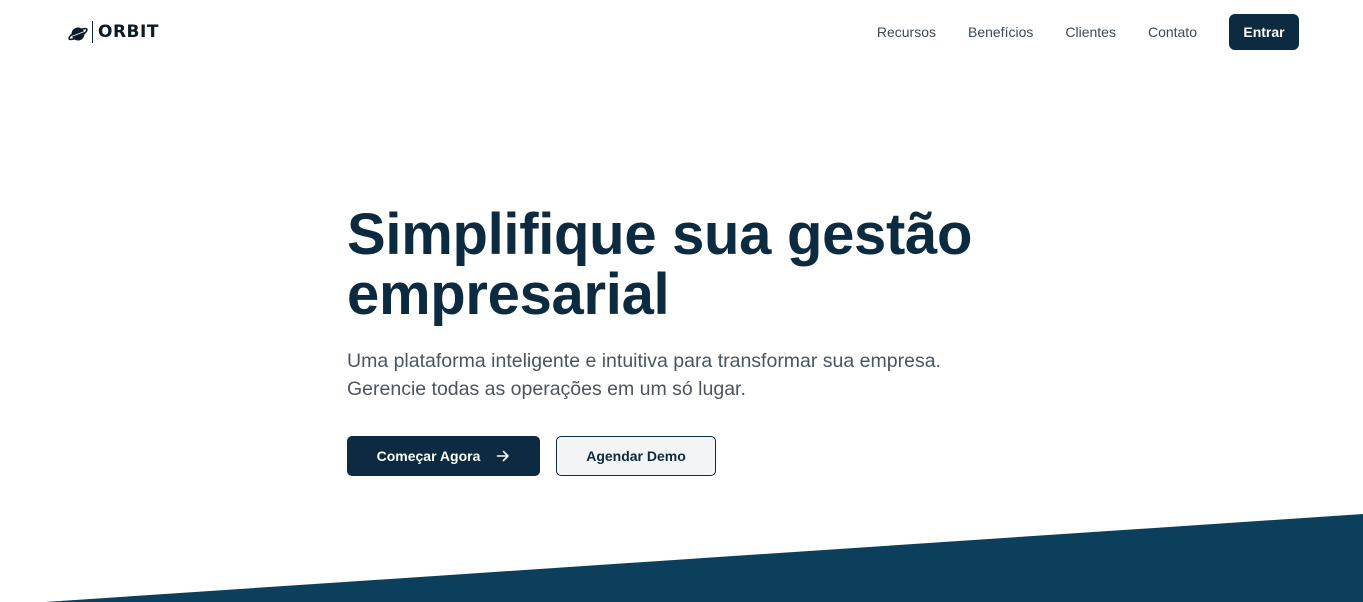 This screenshot has height=602, width=1363. What do you see at coordinates (92, 32) in the screenshot?
I see `logo-divider` at bounding box center [92, 32].